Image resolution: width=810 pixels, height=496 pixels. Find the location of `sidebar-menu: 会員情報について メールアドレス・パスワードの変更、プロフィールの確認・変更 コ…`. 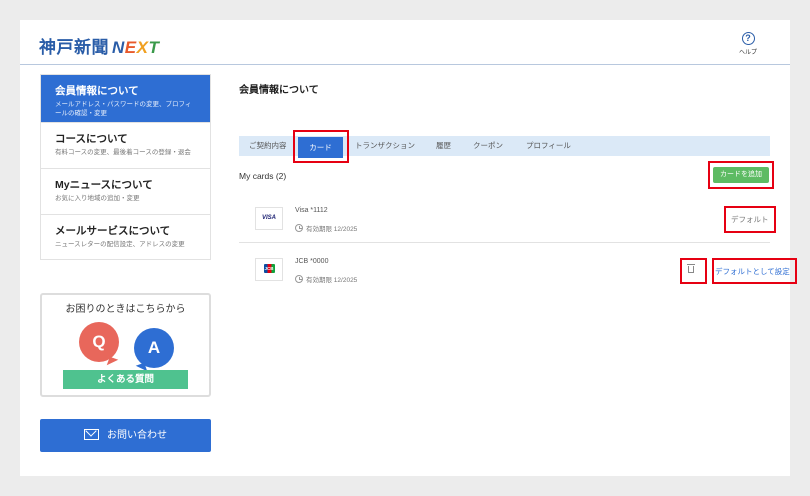

sidebar-menu: 会員情報について メールアドレス・パスワードの変更、プロフィールの確認・変更 コ… is located at coordinates (125, 167).